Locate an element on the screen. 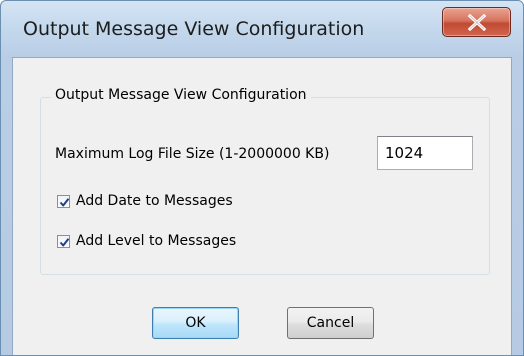  add-level-option: Add Level to Messages is located at coordinates (146, 241).